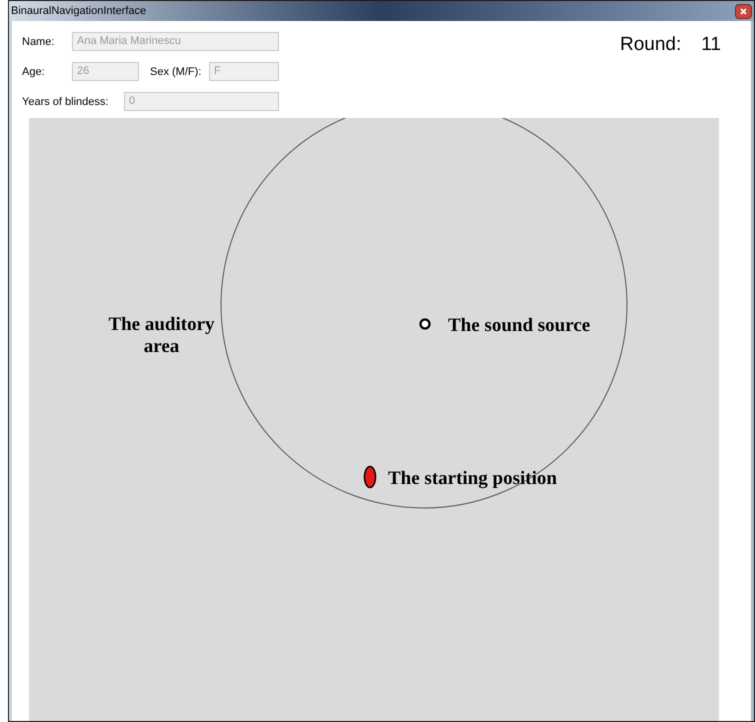  Describe the element at coordinates (519, 326) in the screenshot. I see `source-label: The sound source` at that location.